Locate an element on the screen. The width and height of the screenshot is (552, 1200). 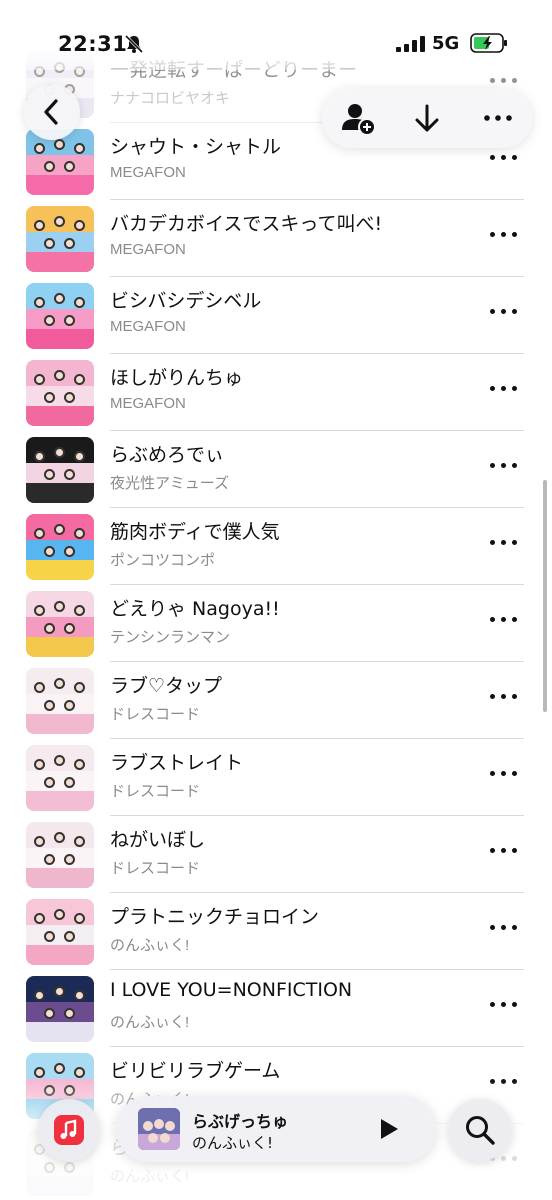
song-title: I LOVE YOU=NONFICTION is located at coordinates (231, 990).